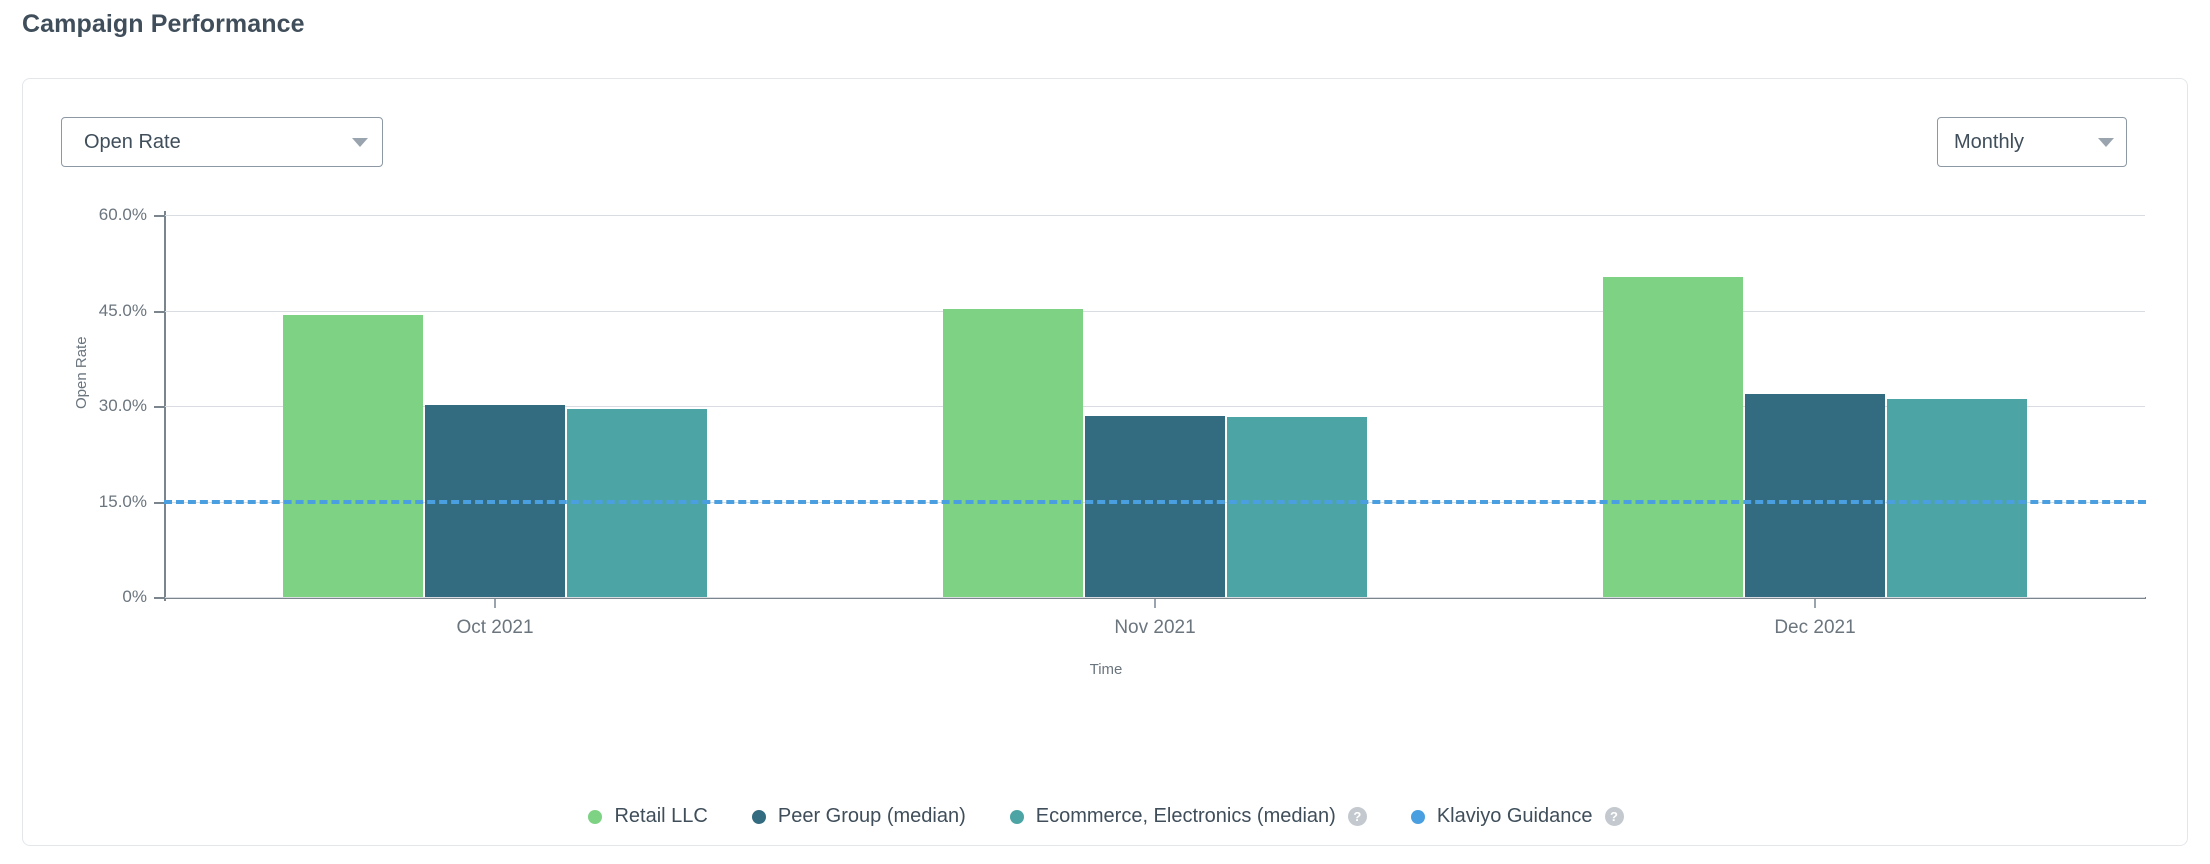 This screenshot has height=864, width=2210. Describe the element at coordinates (122, 501) in the screenshot. I see `y-tick-label: 15.0%` at that location.